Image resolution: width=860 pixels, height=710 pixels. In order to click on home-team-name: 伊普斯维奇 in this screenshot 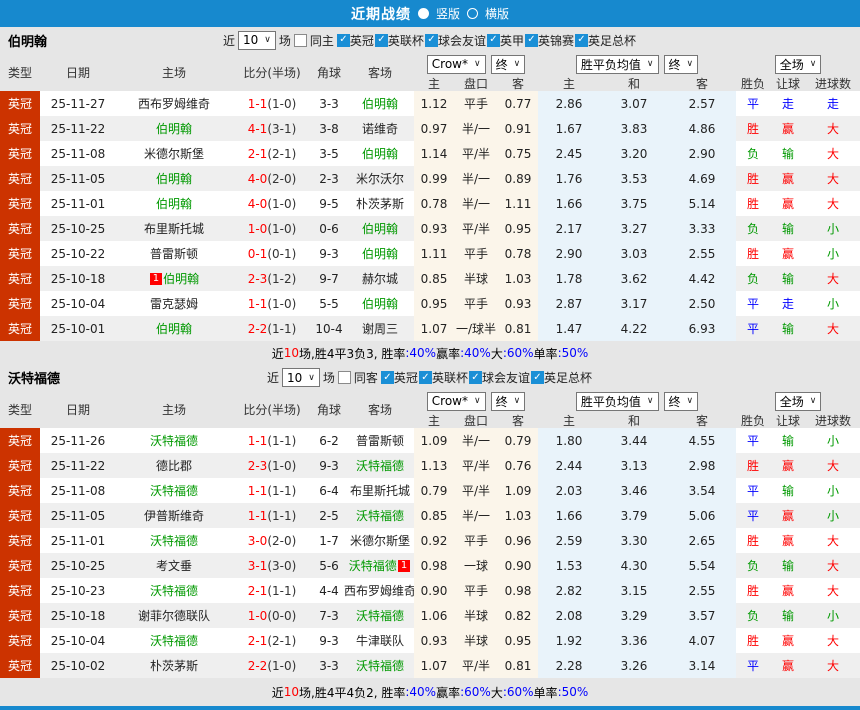, I will do `click(174, 515)`.